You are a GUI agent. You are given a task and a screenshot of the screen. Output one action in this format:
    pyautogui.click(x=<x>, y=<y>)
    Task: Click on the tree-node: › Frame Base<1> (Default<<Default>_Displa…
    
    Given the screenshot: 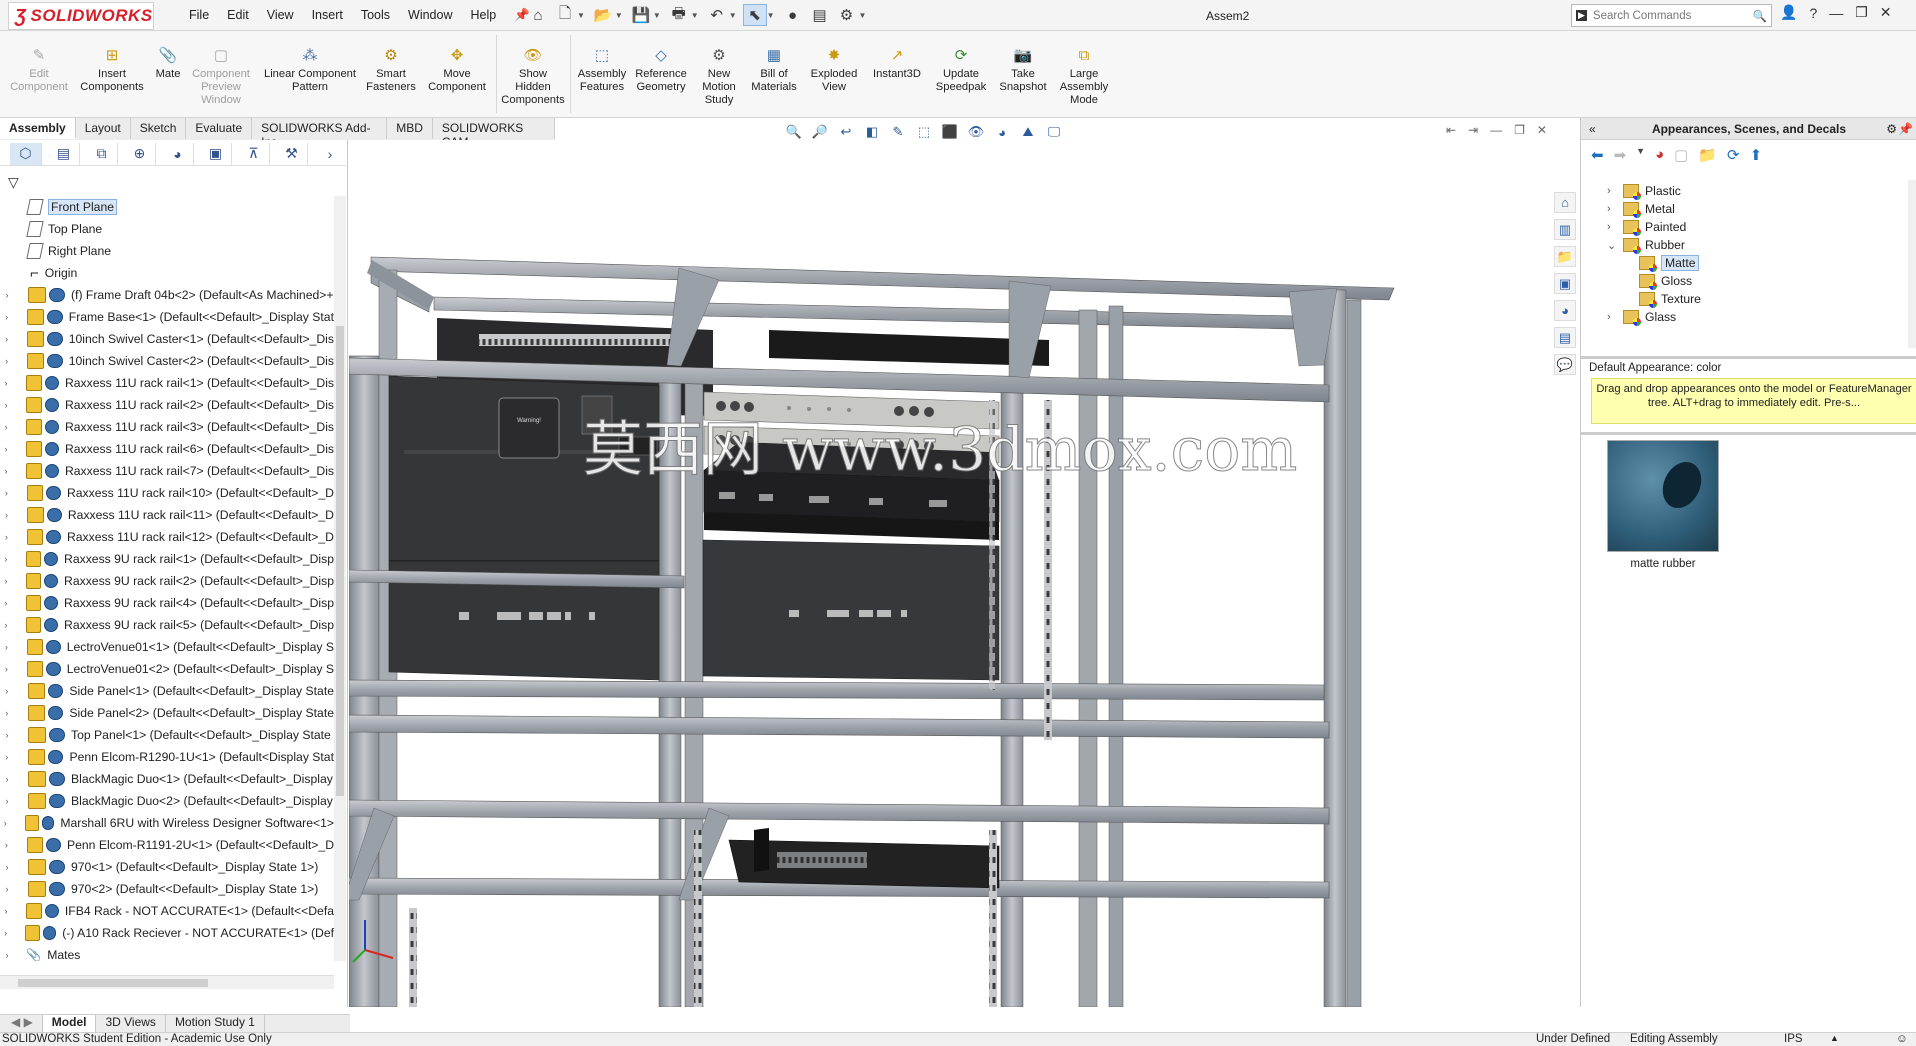 What is the action you would take?
    pyautogui.click(x=167, y=317)
    